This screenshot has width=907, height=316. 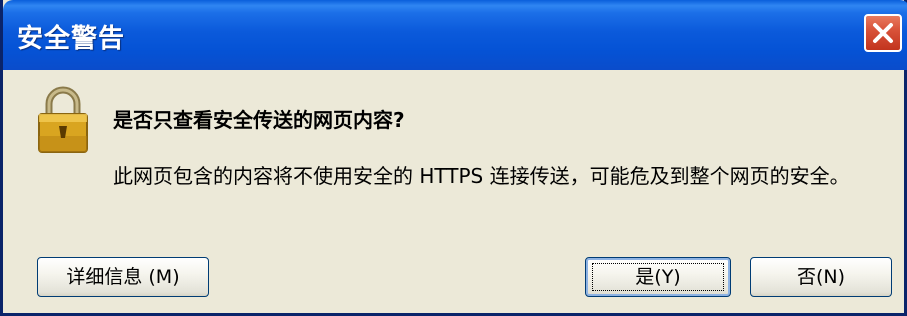 What do you see at coordinates (259, 120) in the screenshot?
I see `dialog-question: 是否只查看安全传送的网页内容?` at bounding box center [259, 120].